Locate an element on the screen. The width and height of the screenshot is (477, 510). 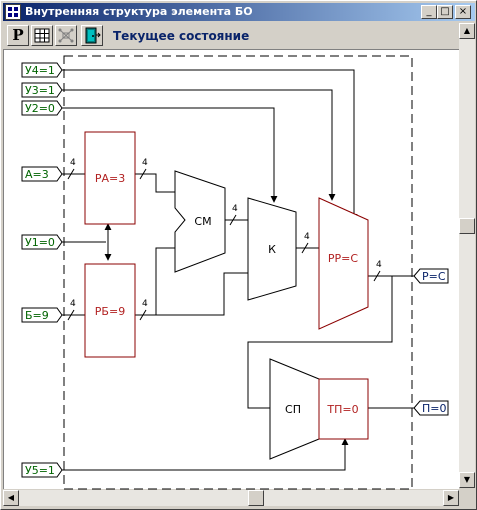
vertical-scroll-thumb is located at coordinates (467, 226).